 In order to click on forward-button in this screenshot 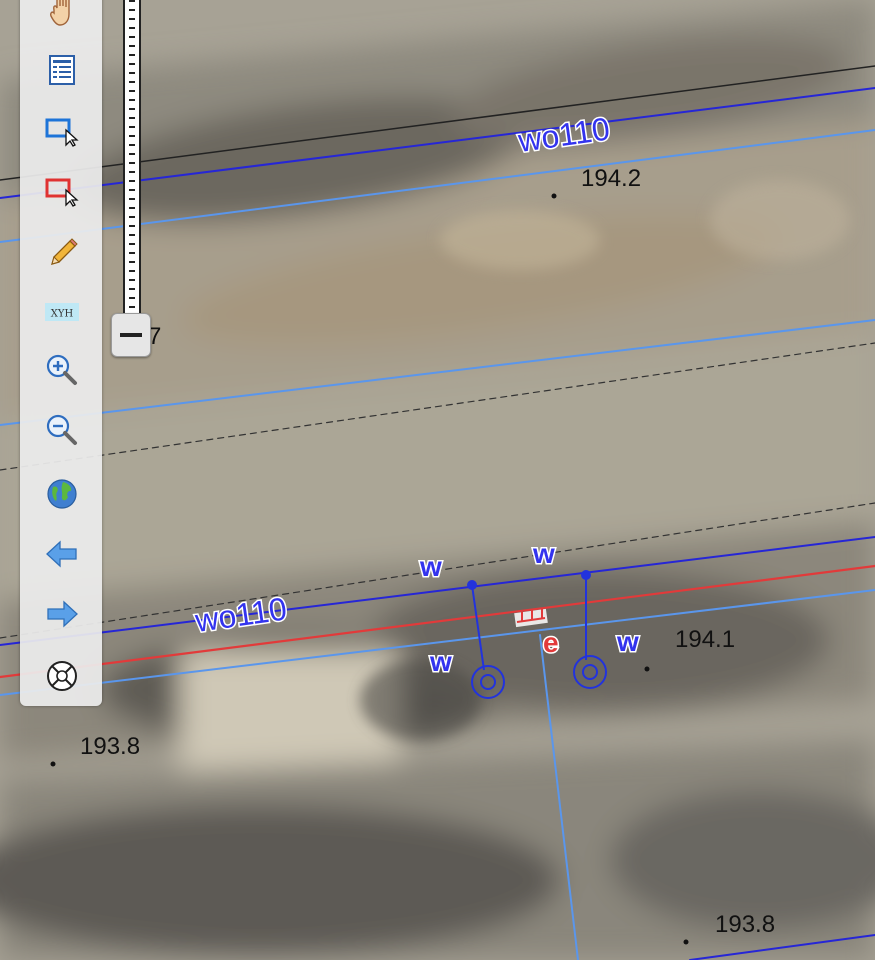, I will do `click(62, 614)`.